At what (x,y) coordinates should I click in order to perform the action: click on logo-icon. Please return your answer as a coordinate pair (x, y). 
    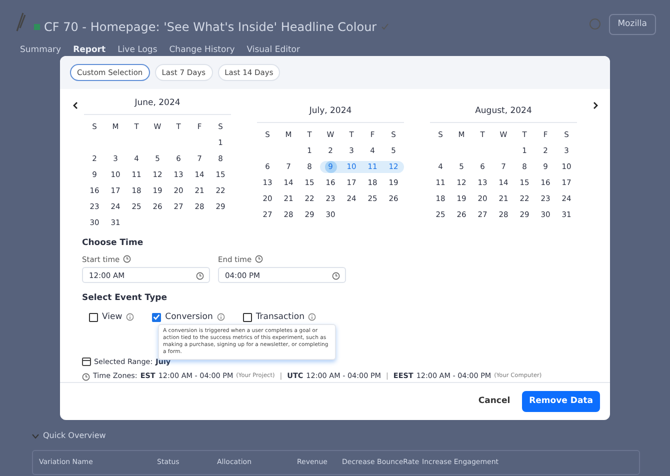
    Looking at the image, I should click on (20, 22).